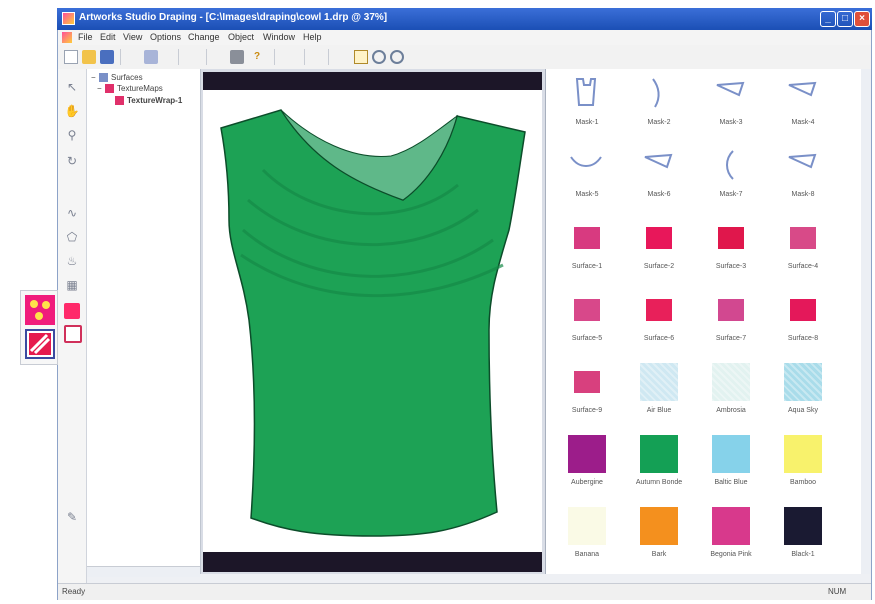 The width and height of the screenshot is (875, 604). Describe the element at coordinates (659, 536) in the screenshot. I see `library-item-bark: Bark` at that location.